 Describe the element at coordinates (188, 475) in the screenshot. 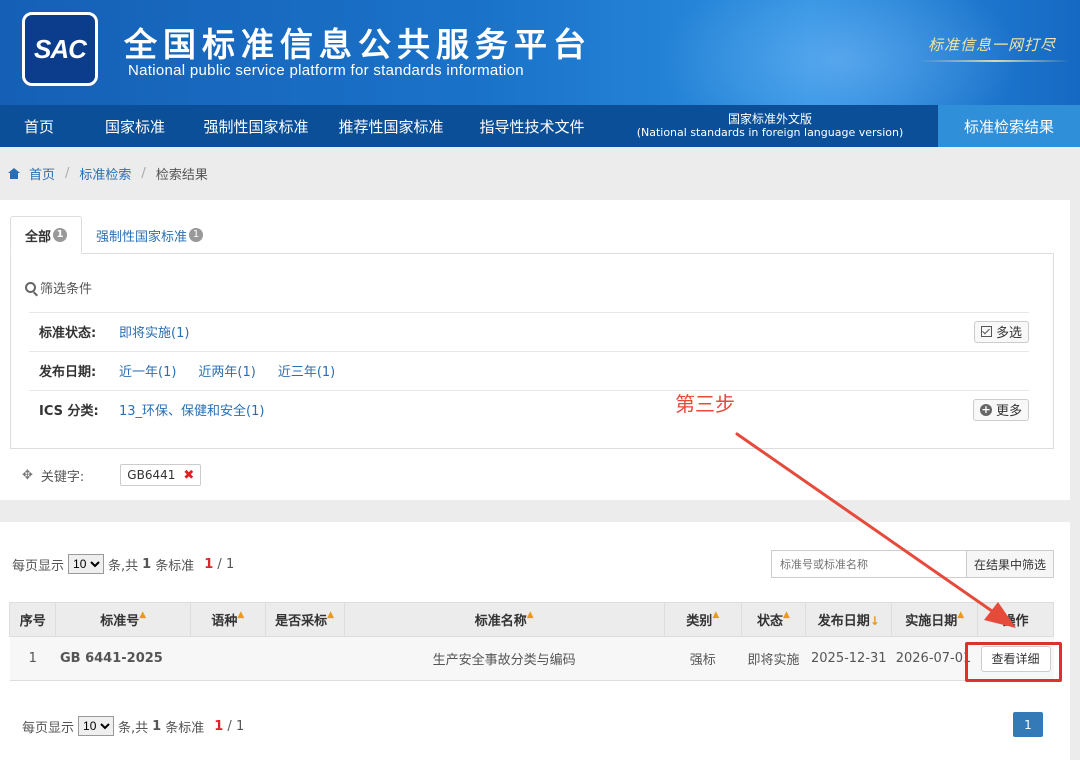

I see `remove-keyword-icon: ✖` at that location.